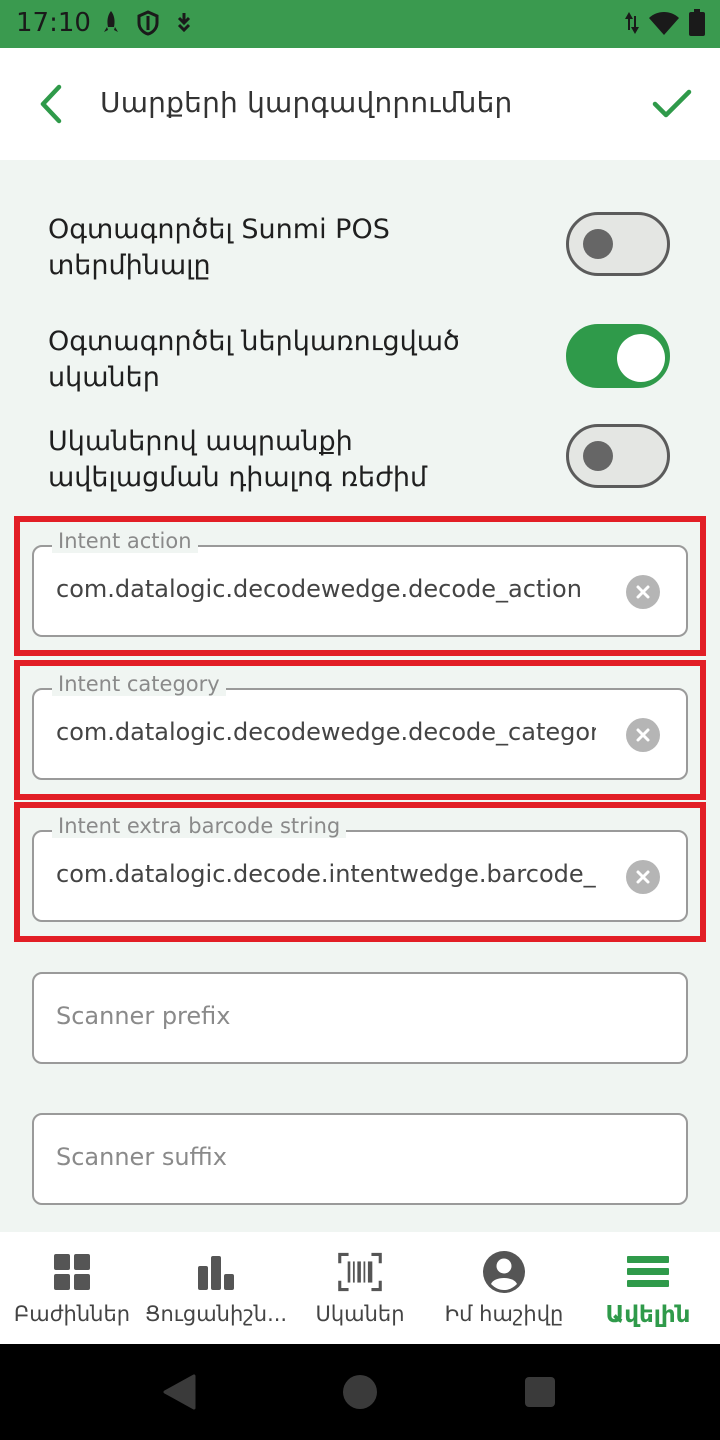 This screenshot has height=1440, width=720. What do you see at coordinates (216, 1272) in the screenshot?
I see `bar-chart-icon` at bounding box center [216, 1272].